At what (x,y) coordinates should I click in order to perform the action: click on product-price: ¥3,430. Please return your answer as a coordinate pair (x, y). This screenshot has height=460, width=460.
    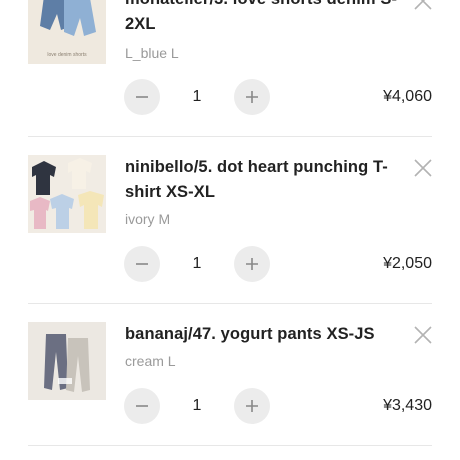
    Looking at the image, I should click on (407, 405).